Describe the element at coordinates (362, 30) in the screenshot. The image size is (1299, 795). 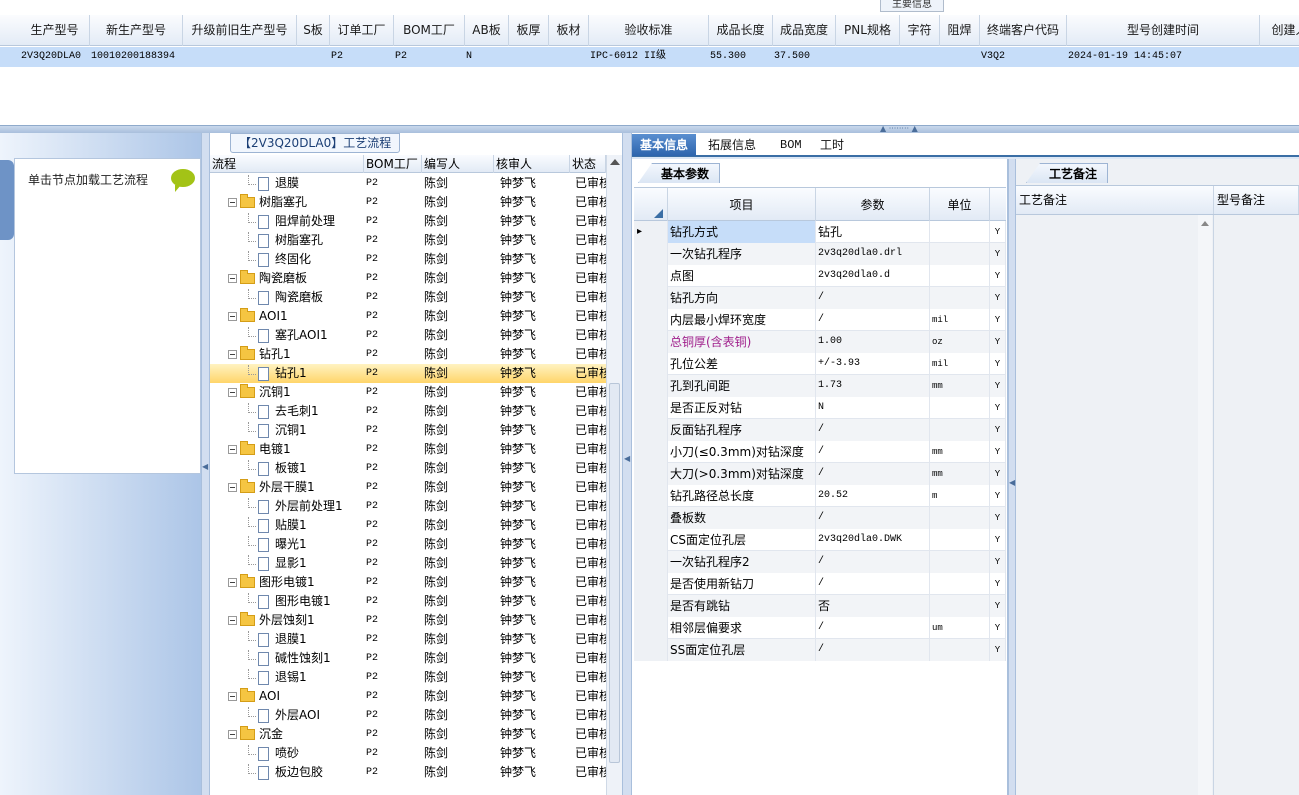
I see `main-col-header: 订单工厂` at that location.